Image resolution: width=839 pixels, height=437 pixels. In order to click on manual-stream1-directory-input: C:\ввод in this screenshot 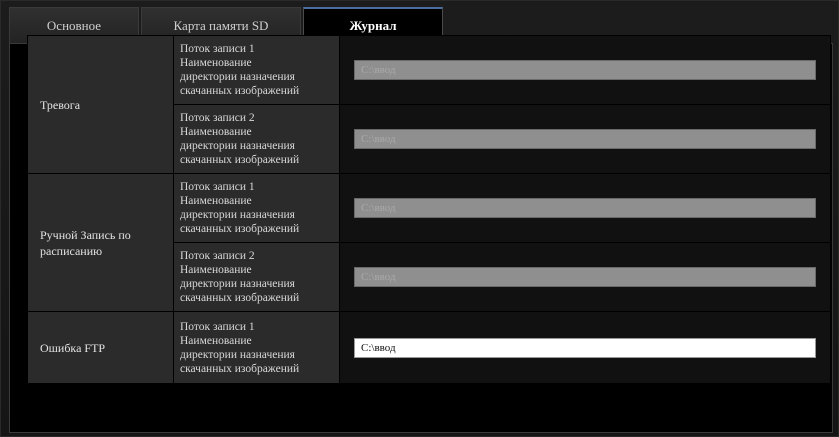, I will do `click(585, 208)`.